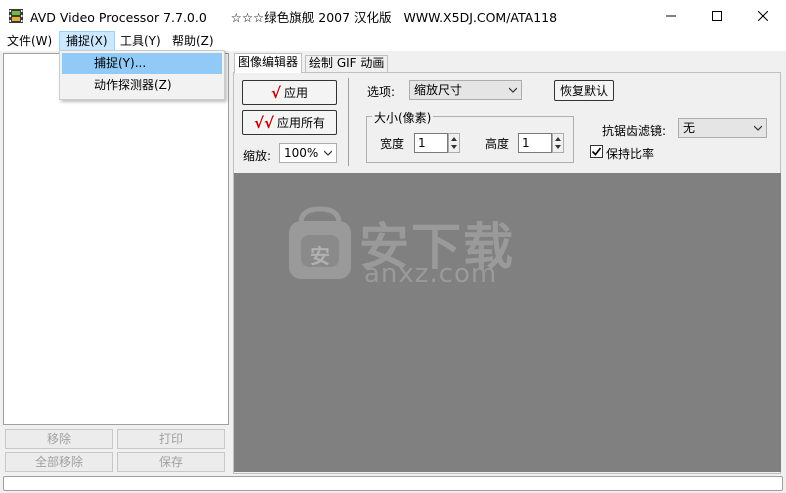  I want to click on option-value: 缩放尺寸, so click(438, 90).